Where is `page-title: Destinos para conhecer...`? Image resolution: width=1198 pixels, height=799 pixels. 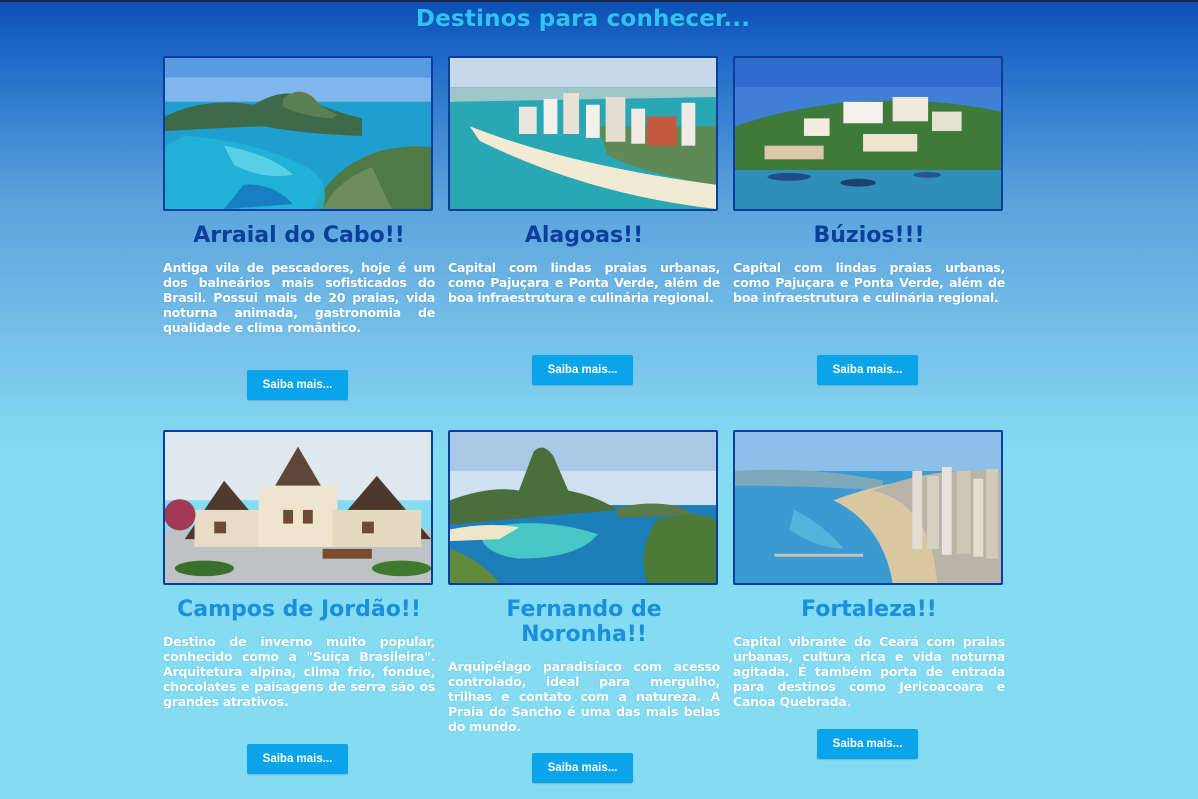
page-title: Destinos para conhecer... is located at coordinates (583, 19).